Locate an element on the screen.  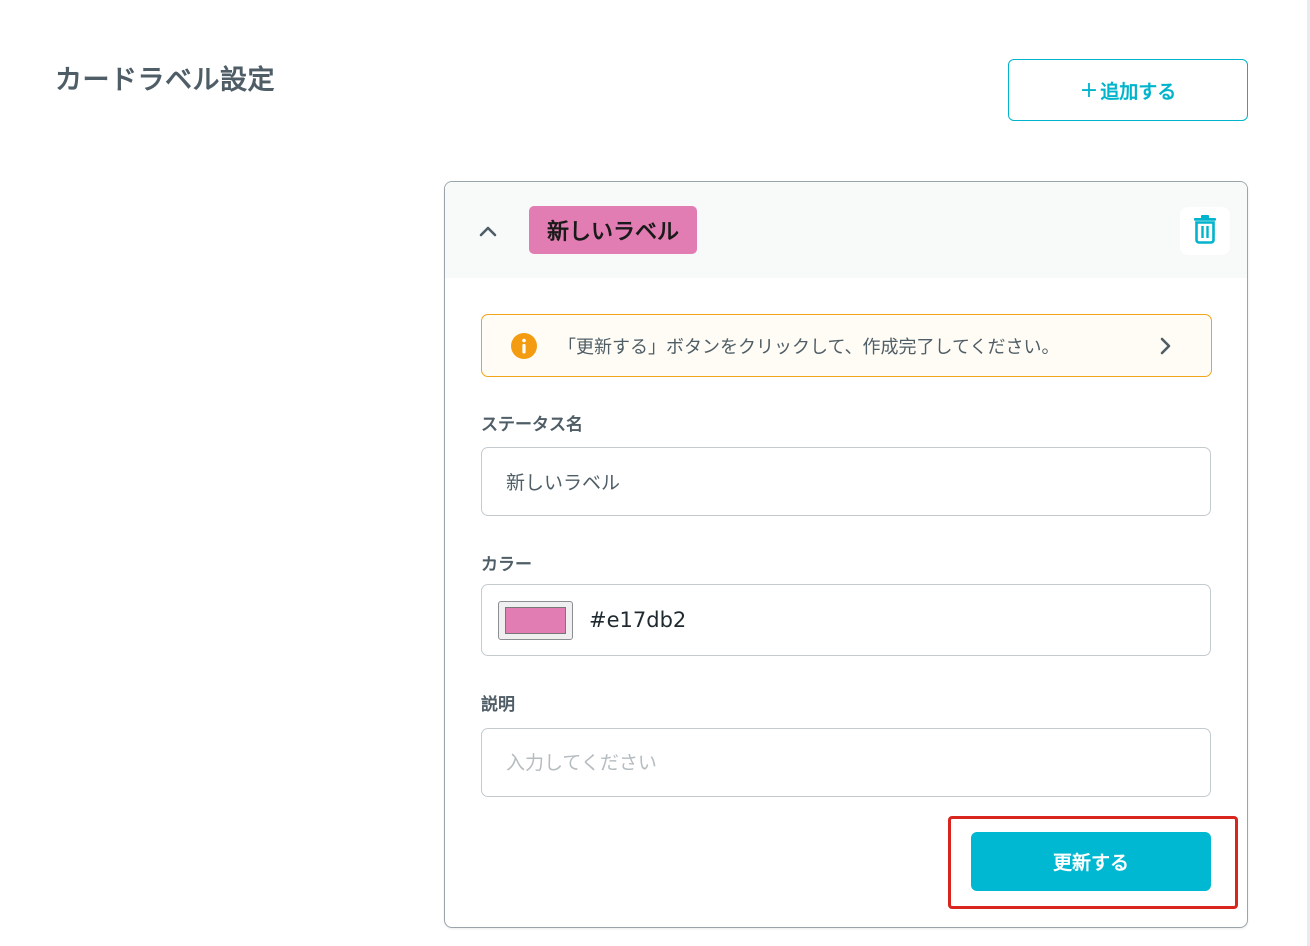
plus-icon: + is located at coordinates (1089, 90).